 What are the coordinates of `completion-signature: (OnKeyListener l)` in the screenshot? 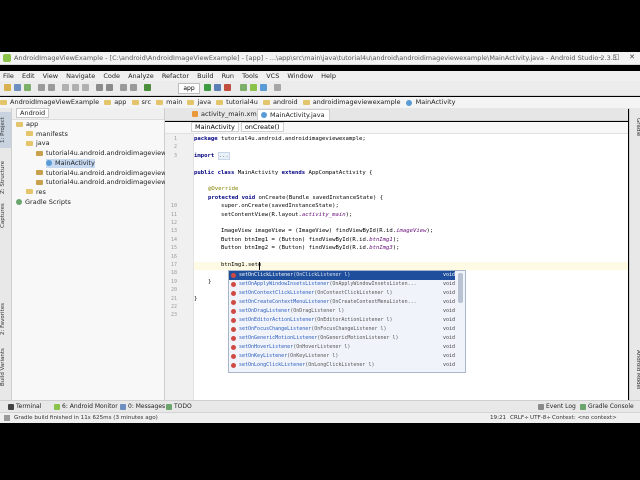 It's located at (313, 356).